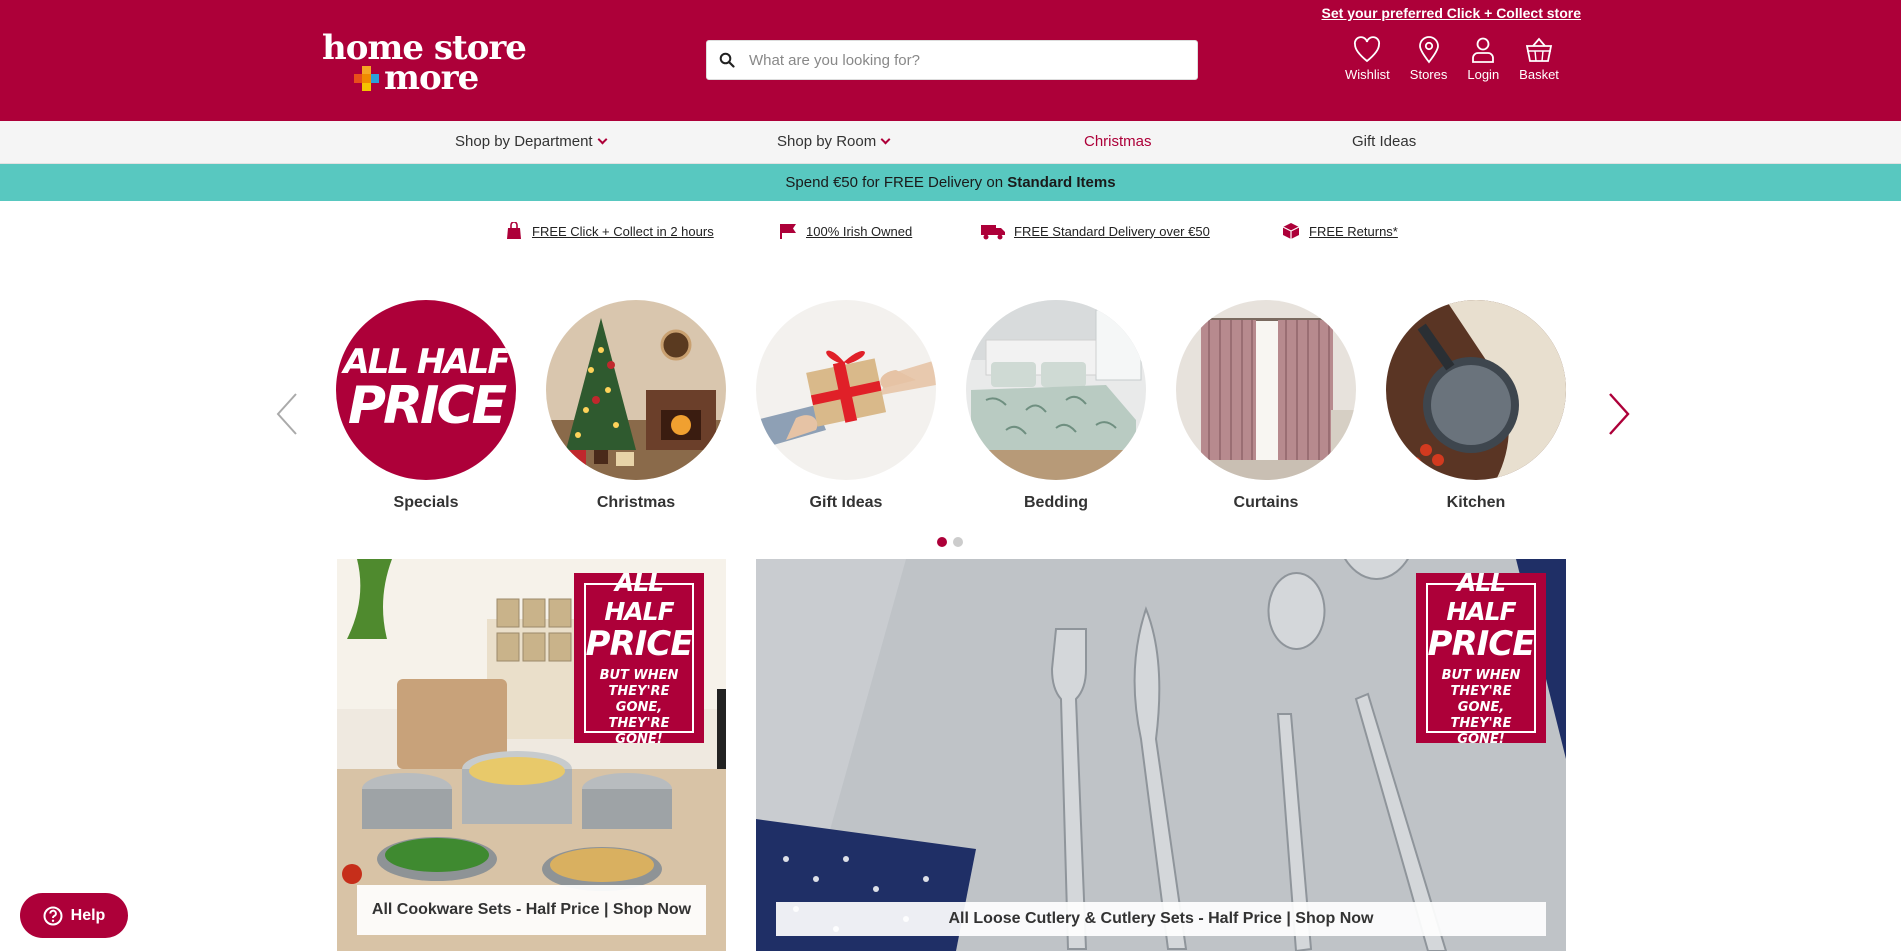 Image resolution: width=1901 pixels, height=951 pixels. I want to click on login-label: Login, so click(1483, 74).